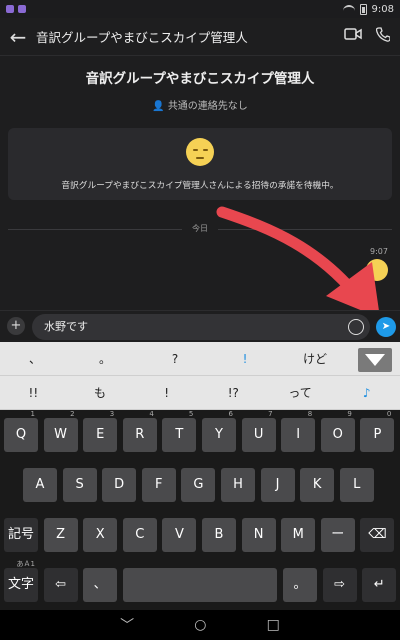 The width and height of the screenshot is (400, 640). I want to click on phone-call-icon, so click(383, 36).